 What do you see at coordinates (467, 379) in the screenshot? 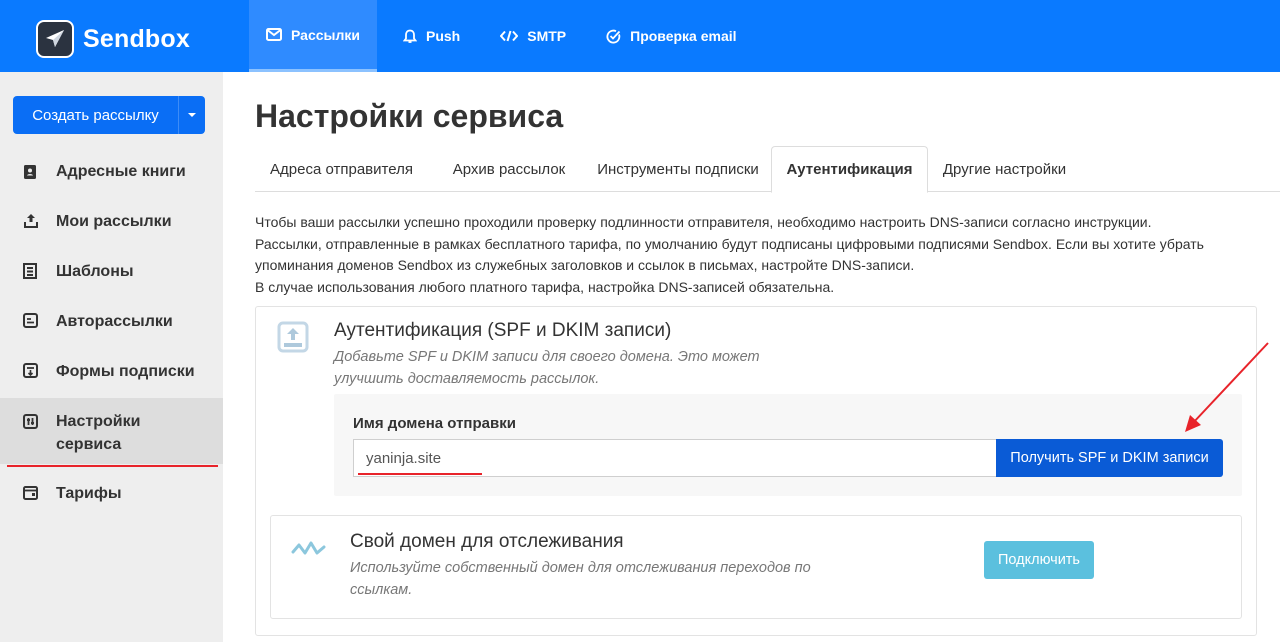
I see `auth-card-description-line: улучшить доставляемость рассылок.` at bounding box center [467, 379].